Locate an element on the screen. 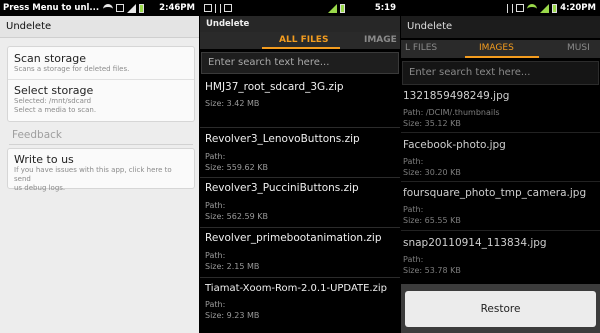 Image resolution: width=600 pixels, height=333 pixels. clock: 5:19 is located at coordinates (385, 8).